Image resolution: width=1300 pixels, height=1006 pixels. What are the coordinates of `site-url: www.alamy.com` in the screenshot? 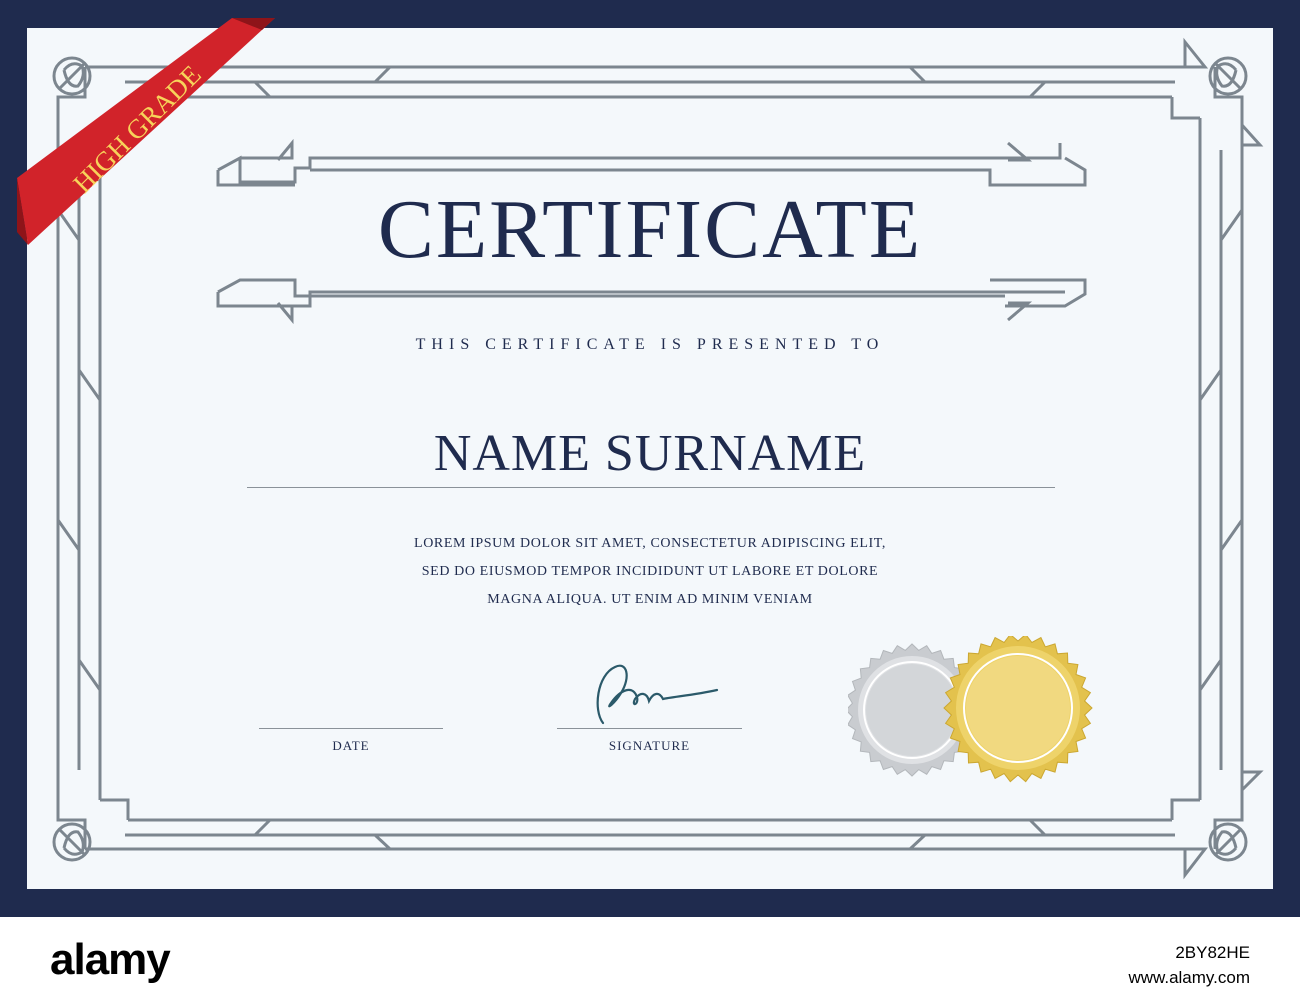 It's located at (1189, 977).